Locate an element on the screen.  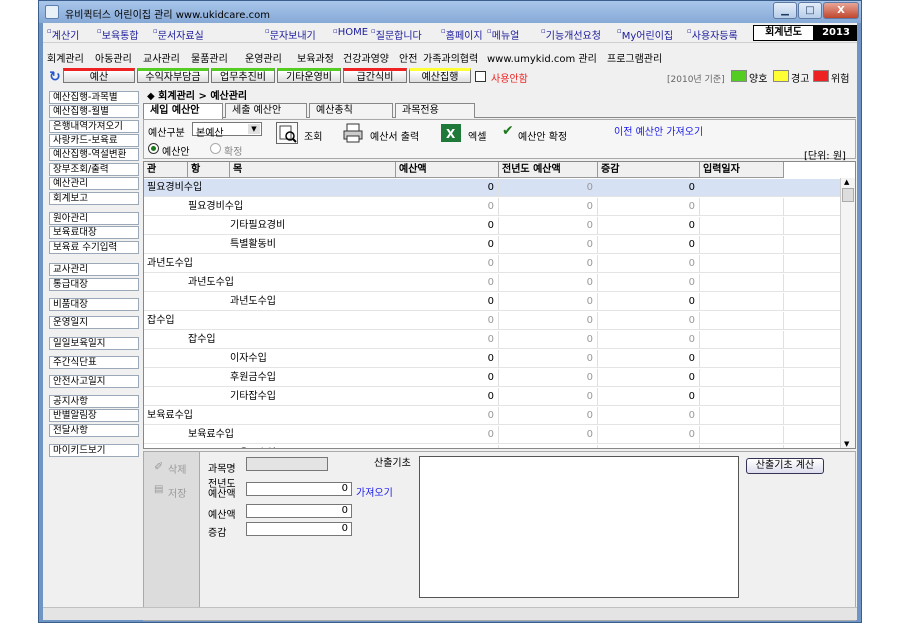
sidebar-item-12: 통급대장 is located at coordinates (94, 284).